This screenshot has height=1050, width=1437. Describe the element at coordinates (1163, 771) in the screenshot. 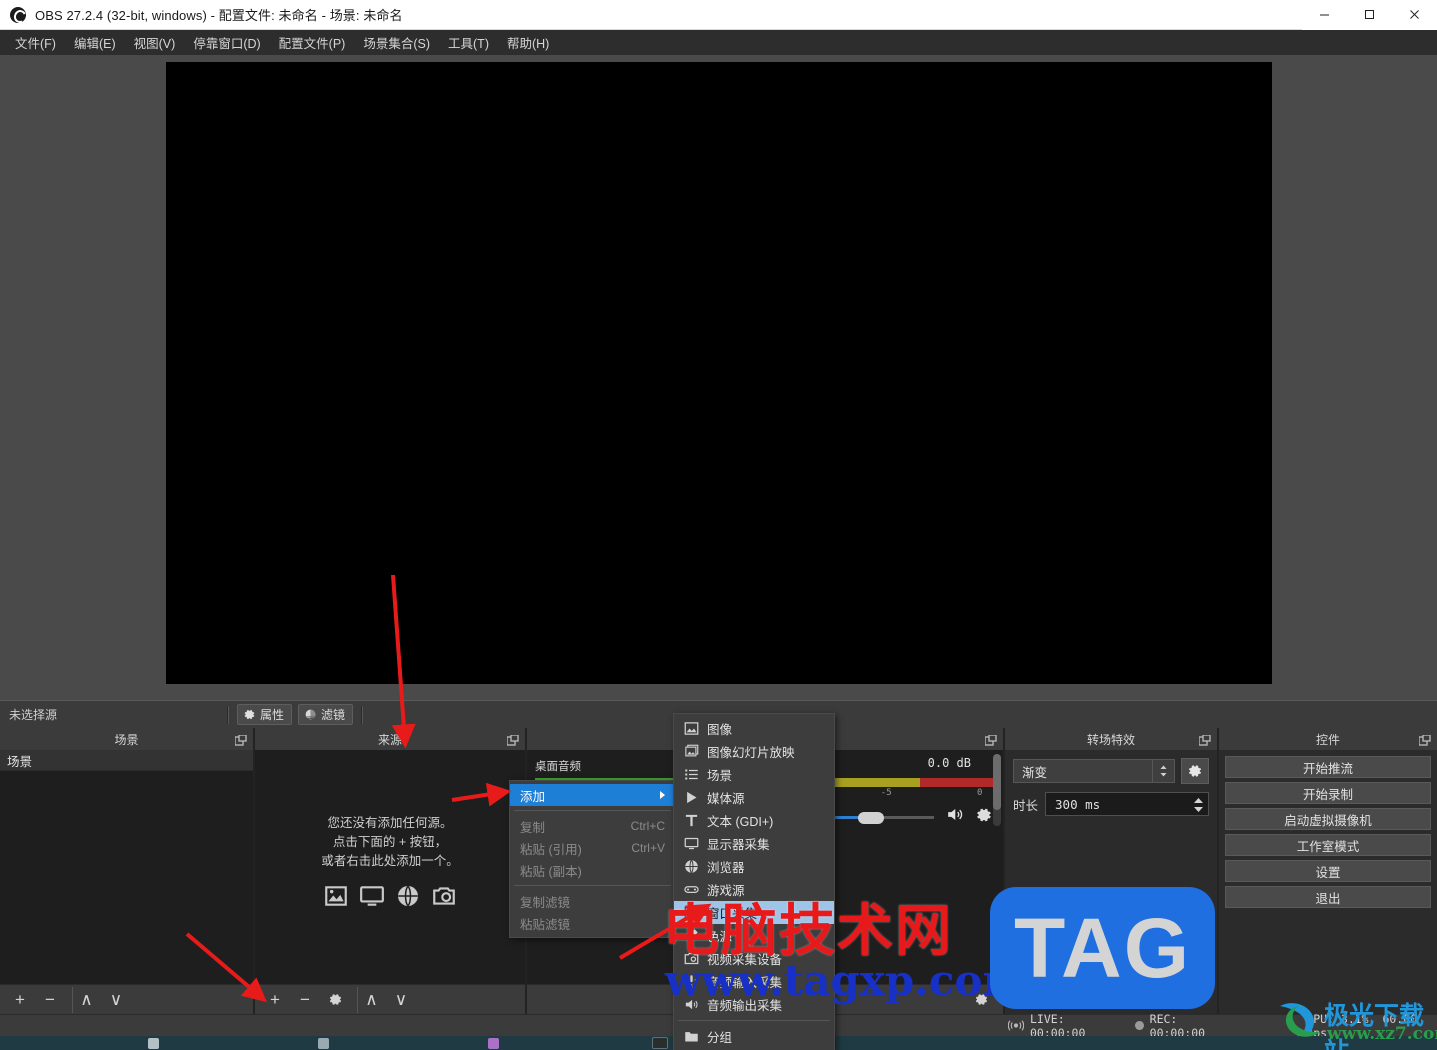

I see `transition-spinner-icon` at that location.